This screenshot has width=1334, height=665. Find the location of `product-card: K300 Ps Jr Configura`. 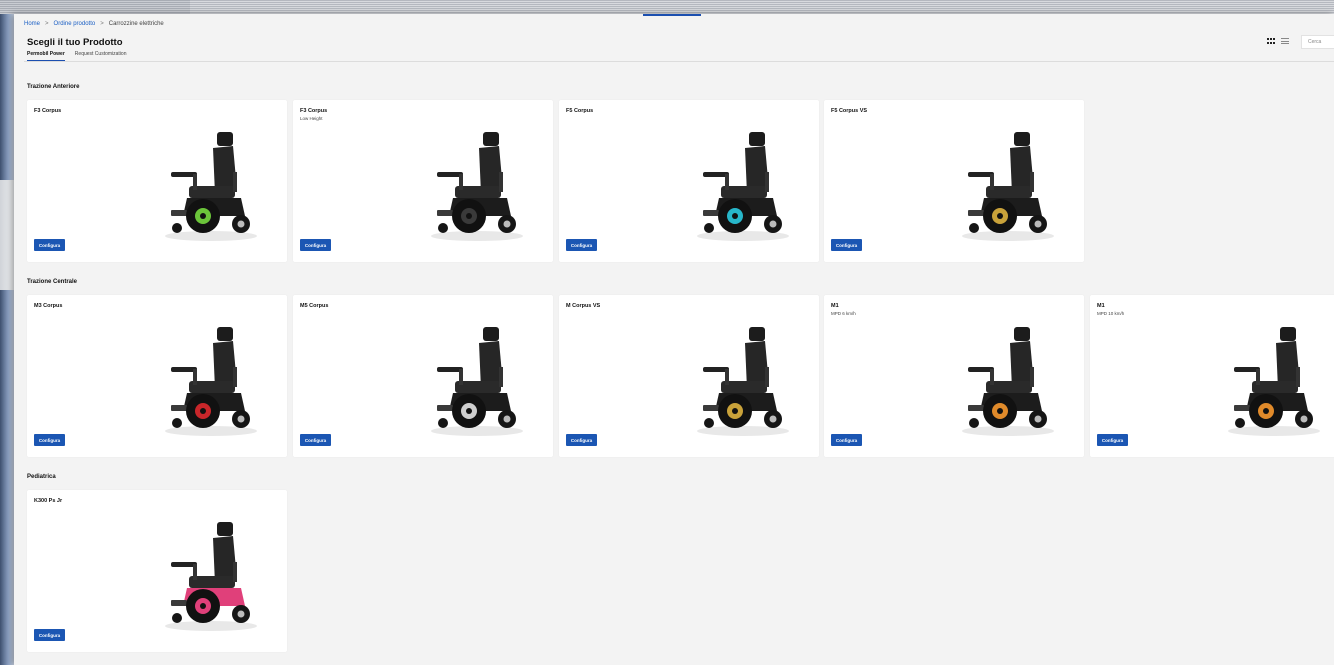

product-card: K300 Ps Jr Configura is located at coordinates (157, 571).